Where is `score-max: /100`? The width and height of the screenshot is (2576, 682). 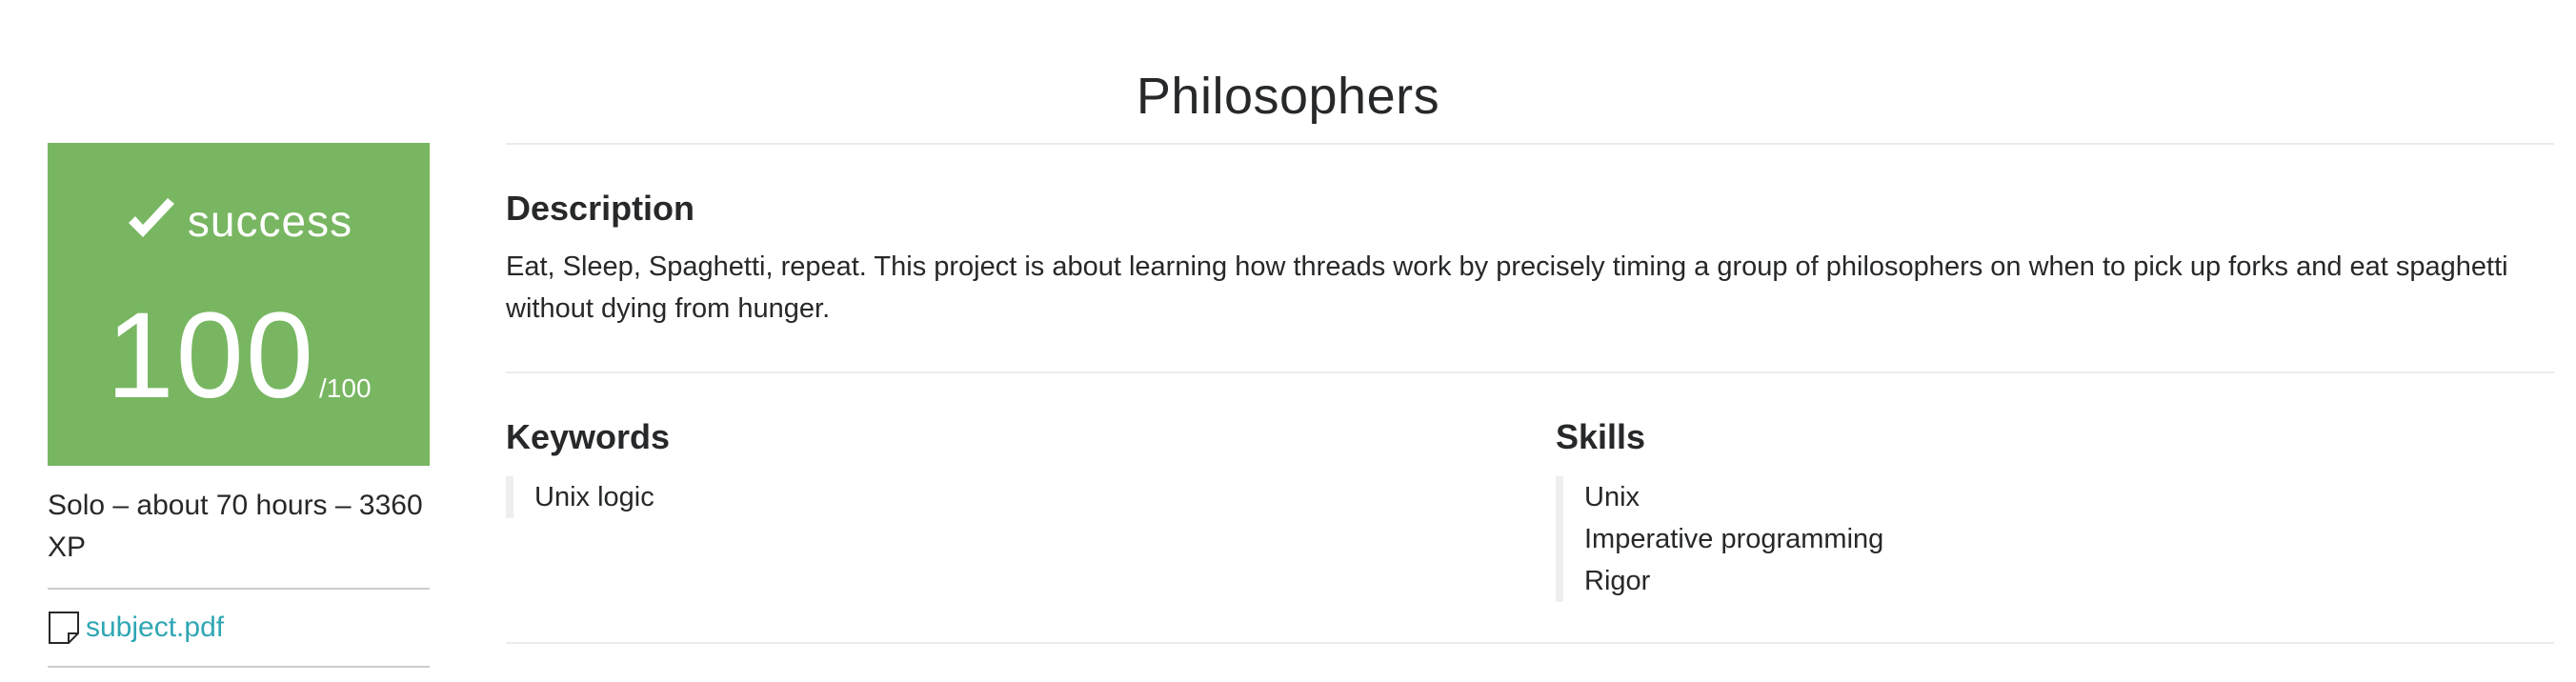 score-max: /100 is located at coordinates (345, 388).